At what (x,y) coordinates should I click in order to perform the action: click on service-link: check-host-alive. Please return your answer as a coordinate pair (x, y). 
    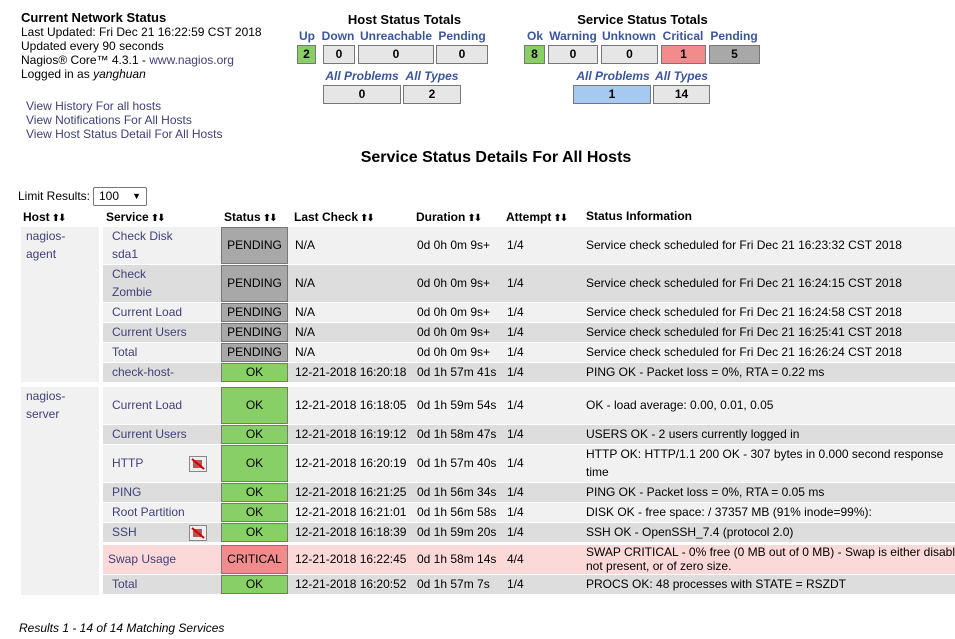
    Looking at the image, I should click on (147, 372).